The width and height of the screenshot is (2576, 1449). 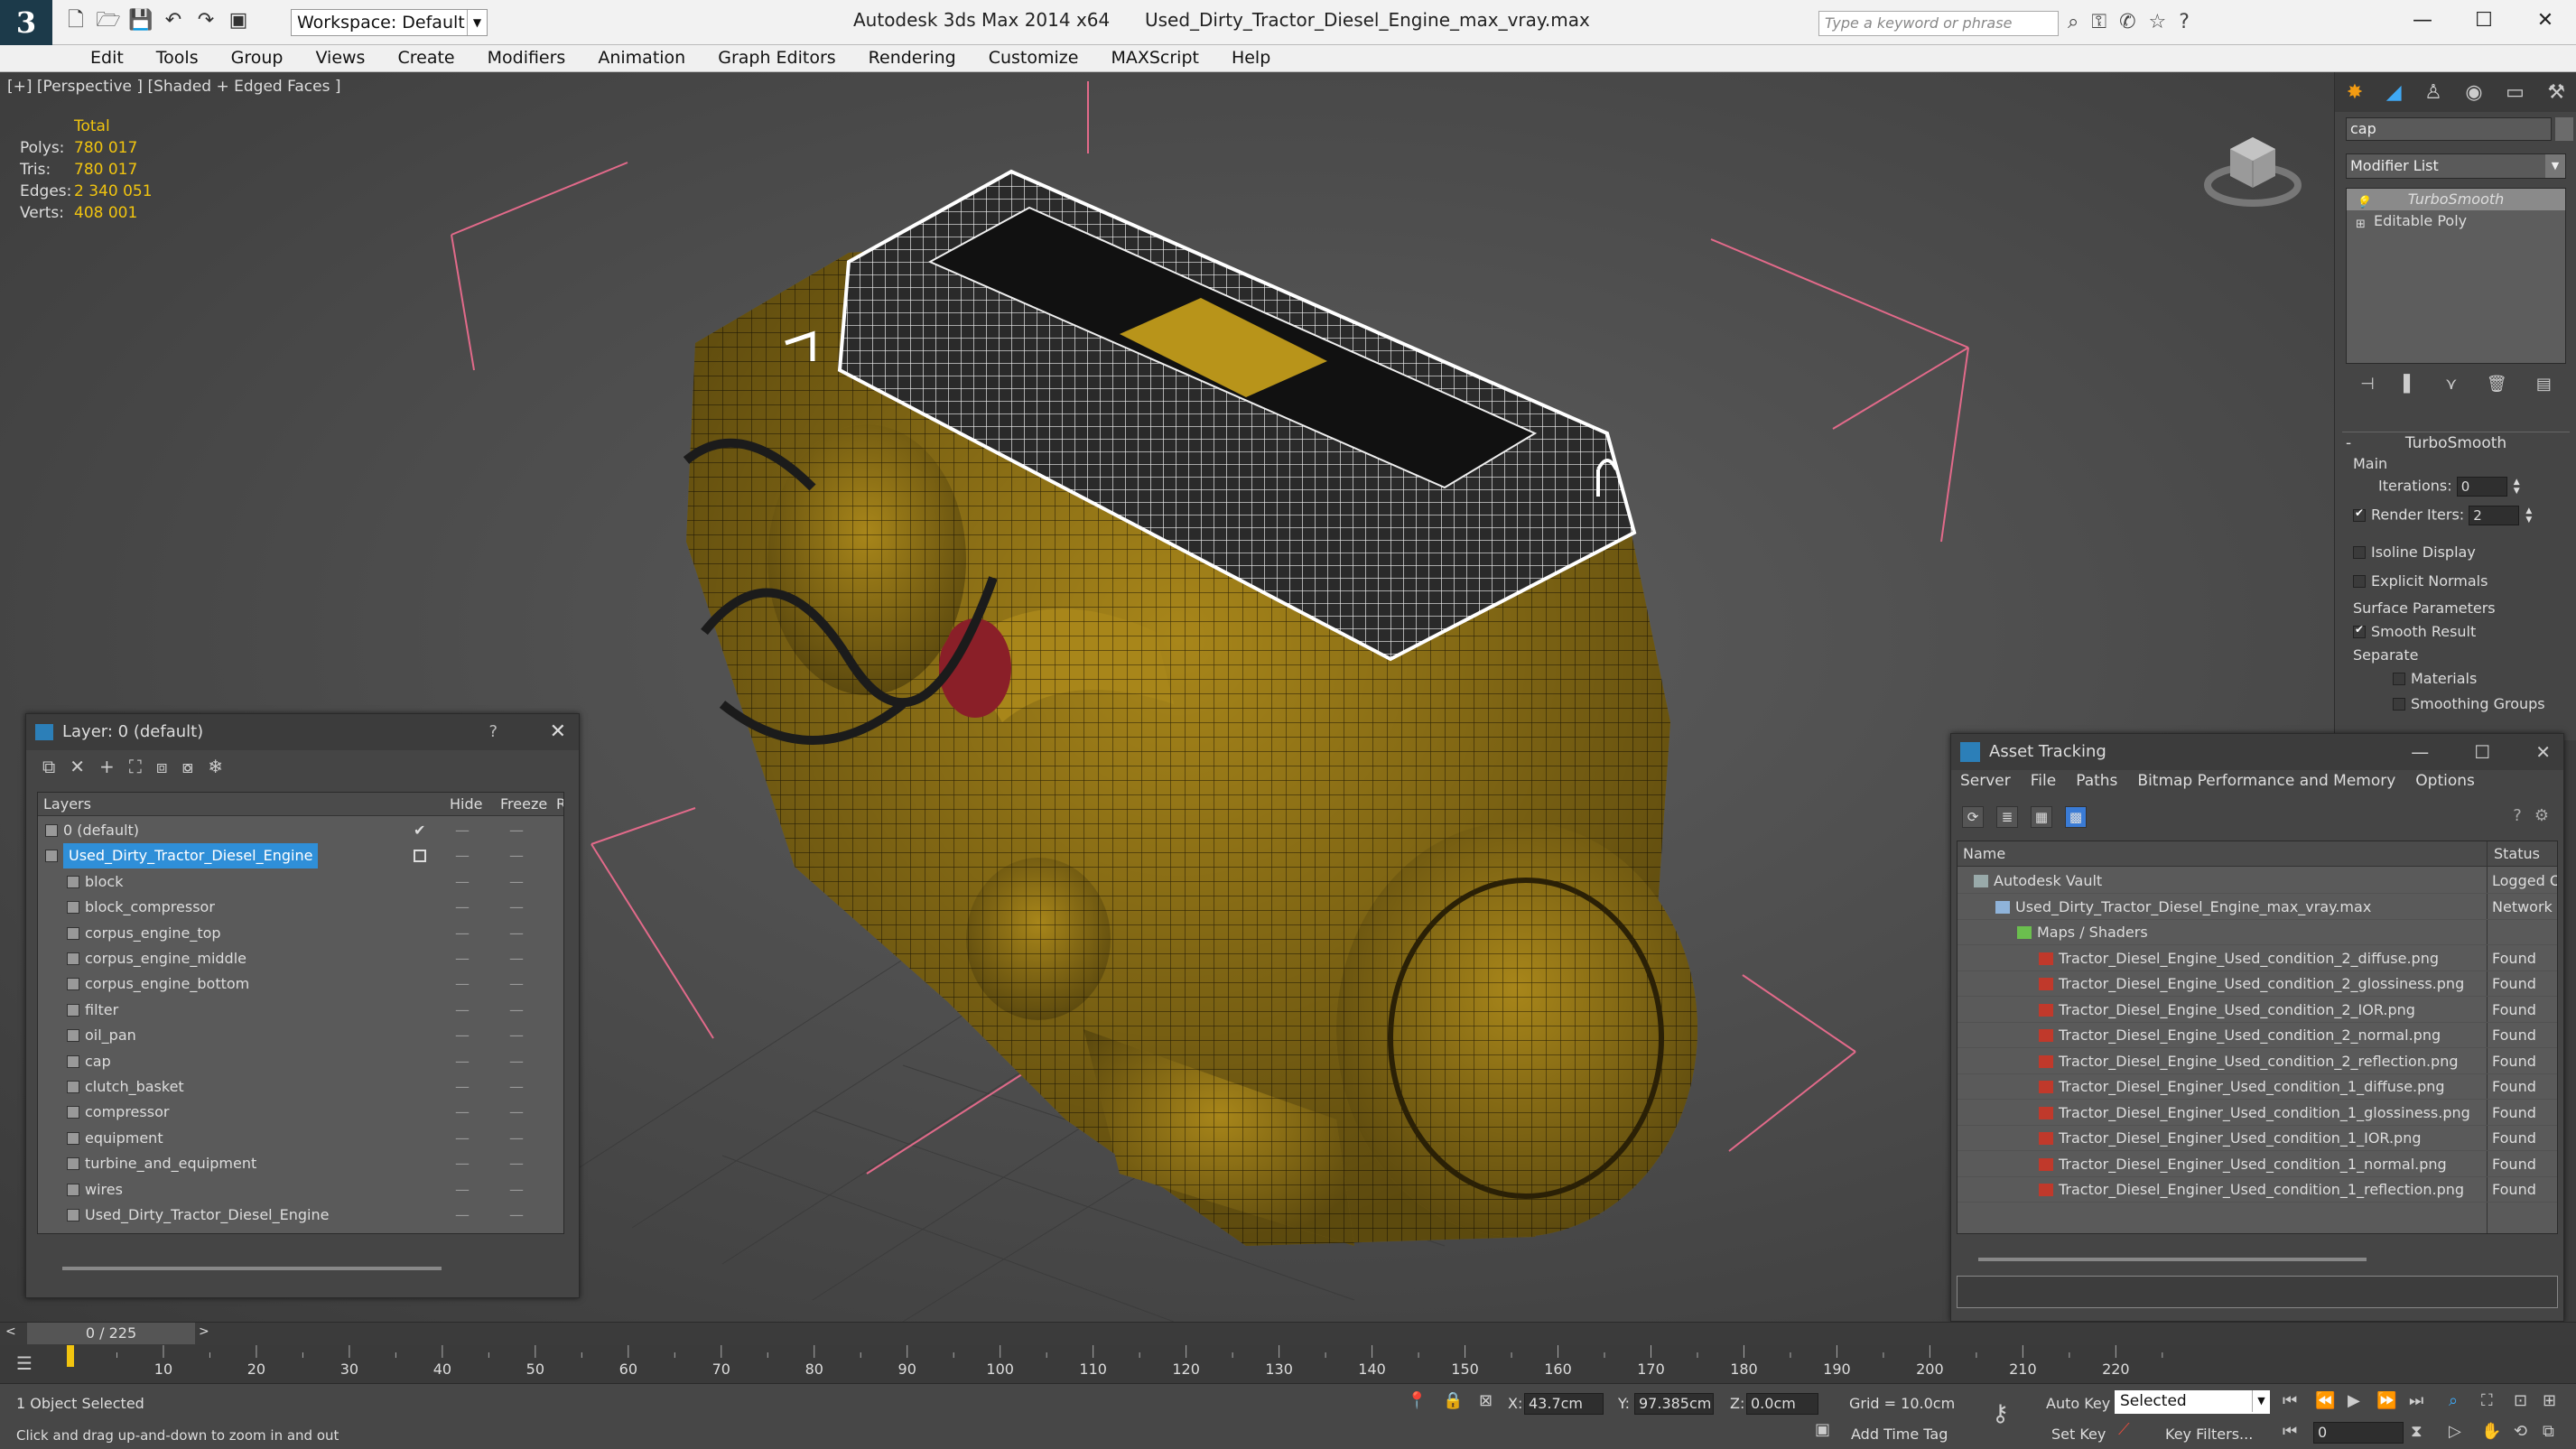 I want to click on mini-curve-editor-icon: ☰, so click(x=24, y=1363).